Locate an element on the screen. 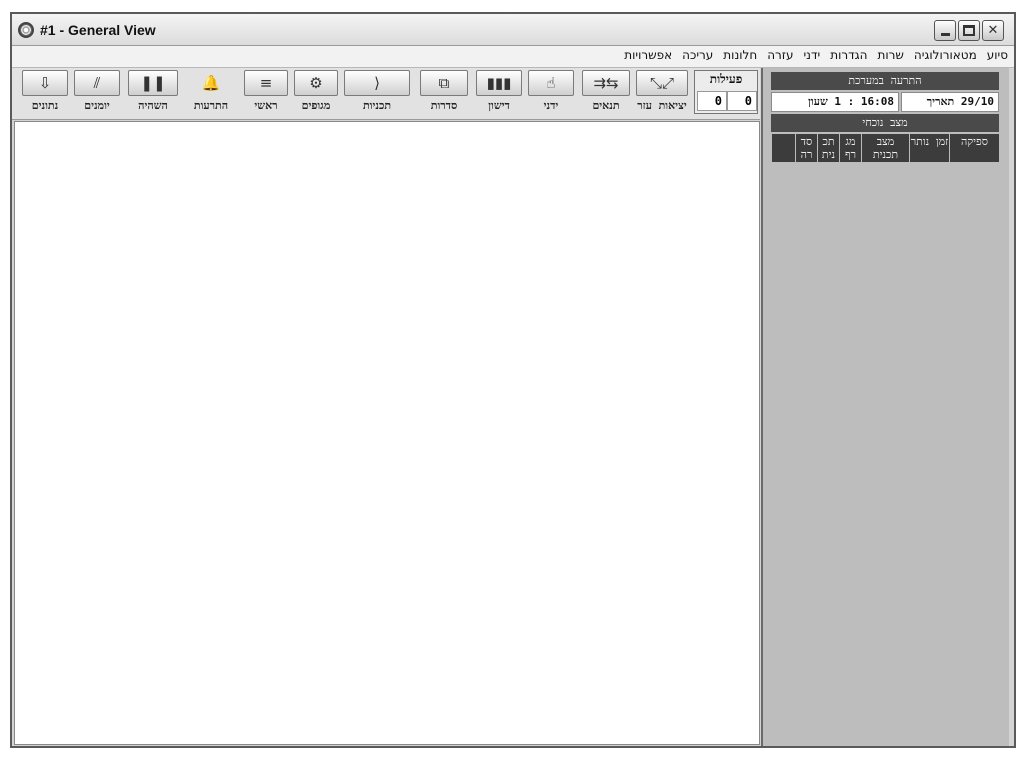 The height and width of the screenshot is (758, 1024). alarms-button: 🔔 התרעות is located at coordinates (211, 94).